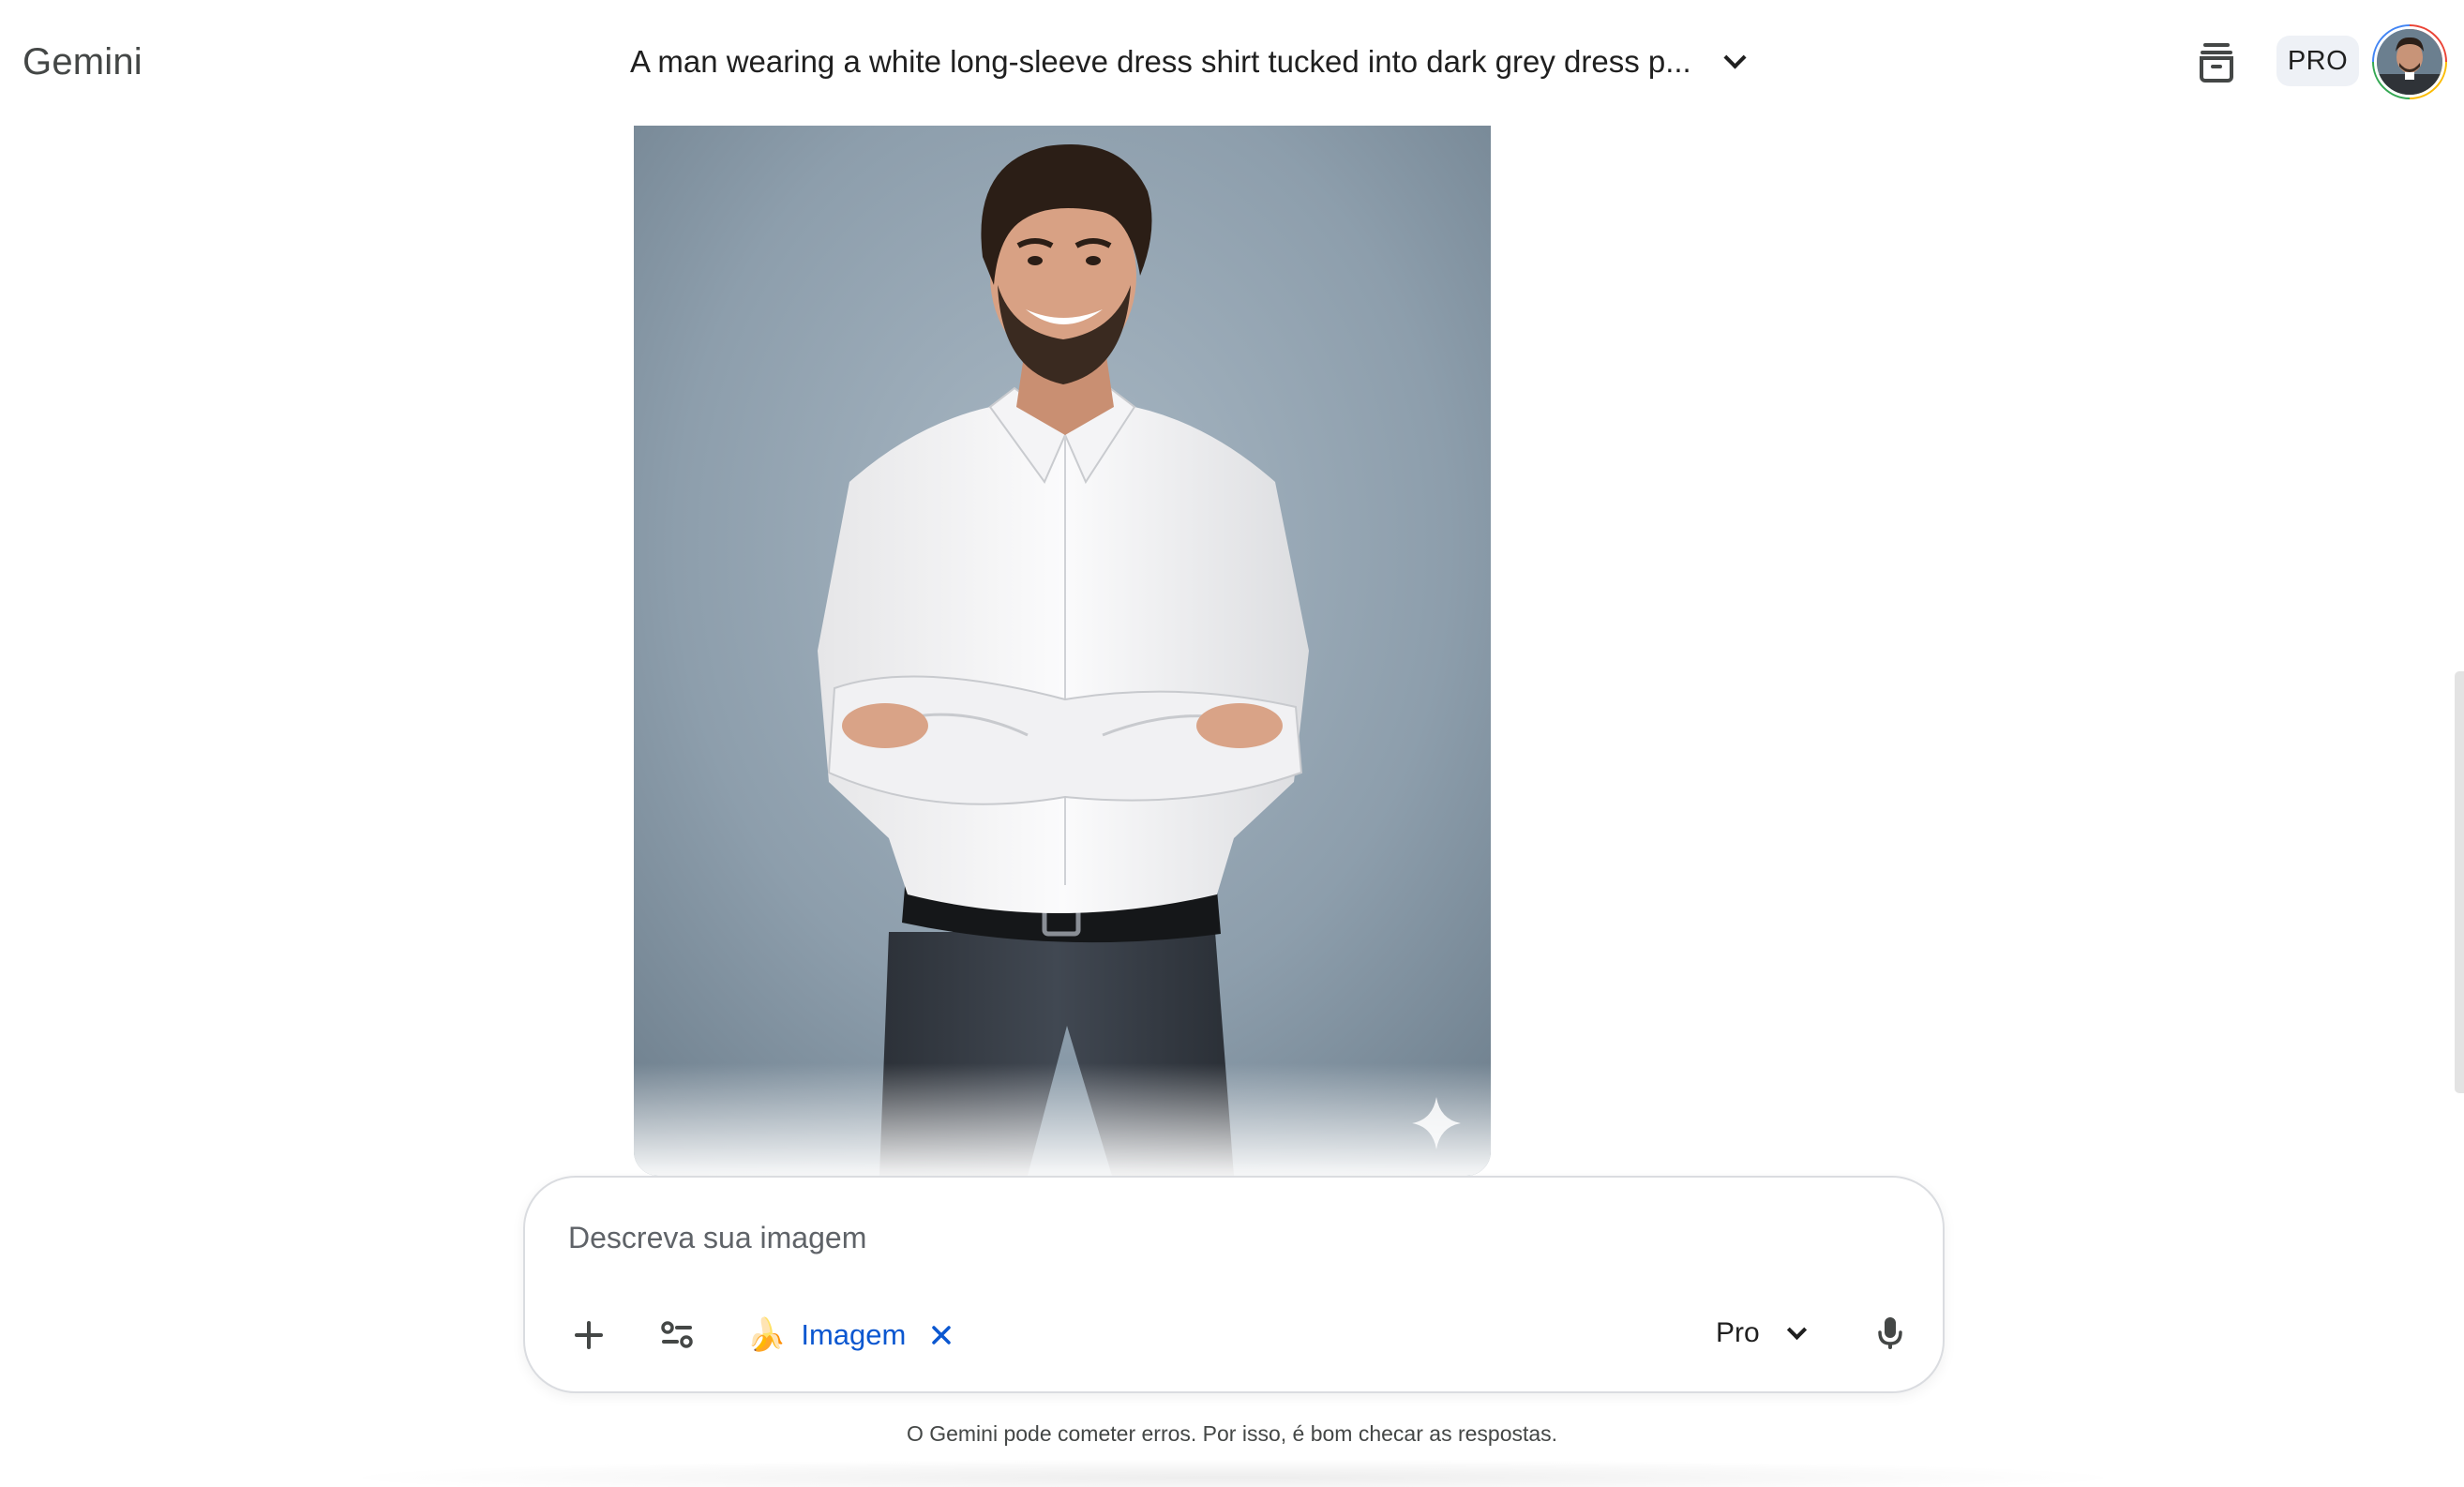  Describe the element at coordinates (766, 1335) in the screenshot. I see `banana-icon: 🍌` at that location.